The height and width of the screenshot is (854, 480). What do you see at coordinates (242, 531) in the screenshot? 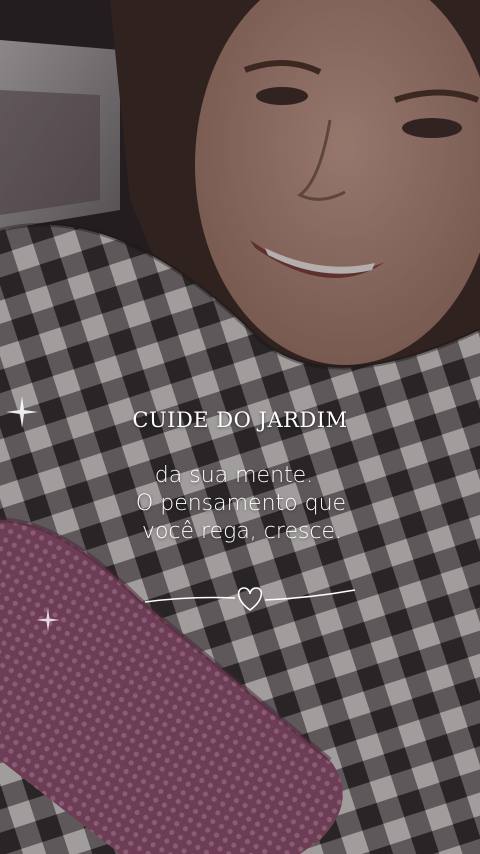
I see `quote-line: você rega, cresce.` at bounding box center [242, 531].